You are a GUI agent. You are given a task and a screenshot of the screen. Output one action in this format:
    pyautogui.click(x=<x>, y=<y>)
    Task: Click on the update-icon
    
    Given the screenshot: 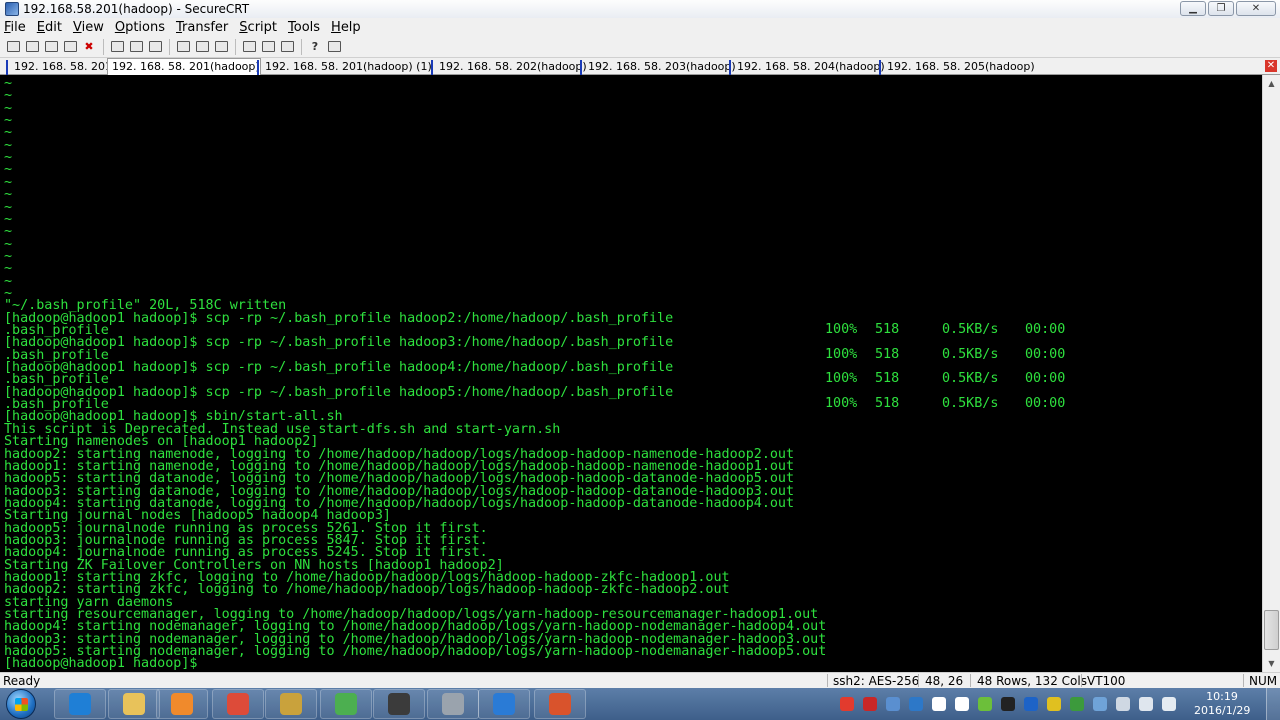 What is the action you would take?
    pyautogui.click(x=916, y=704)
    